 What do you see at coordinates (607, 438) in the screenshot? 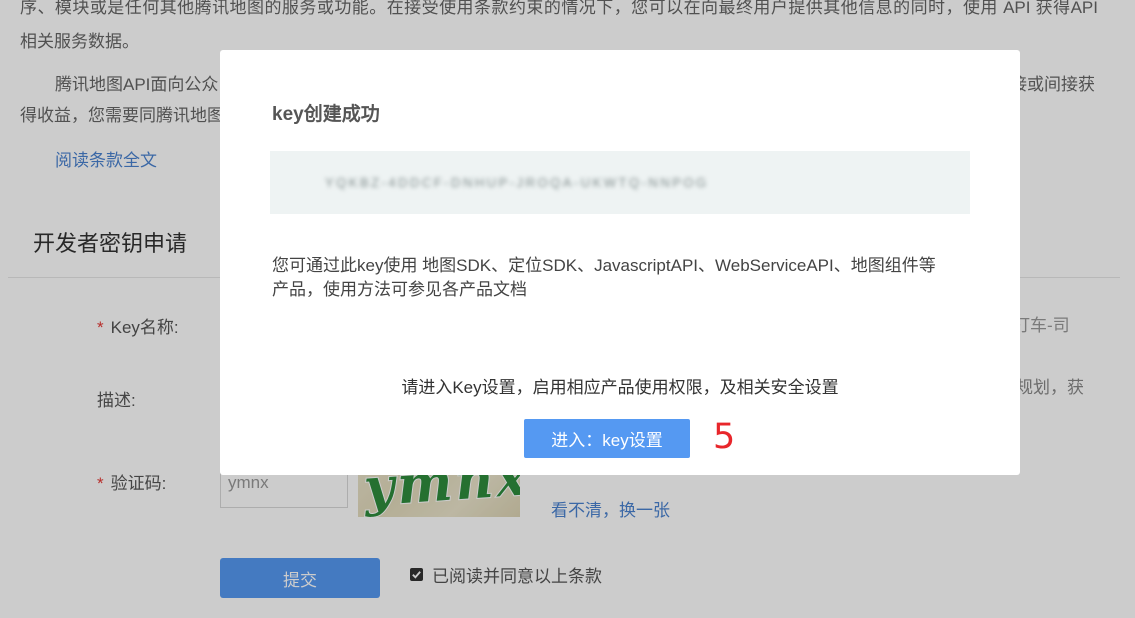
I see `go-to-key-settings-button: 进入：key设置` at bounding box center [607, 438].